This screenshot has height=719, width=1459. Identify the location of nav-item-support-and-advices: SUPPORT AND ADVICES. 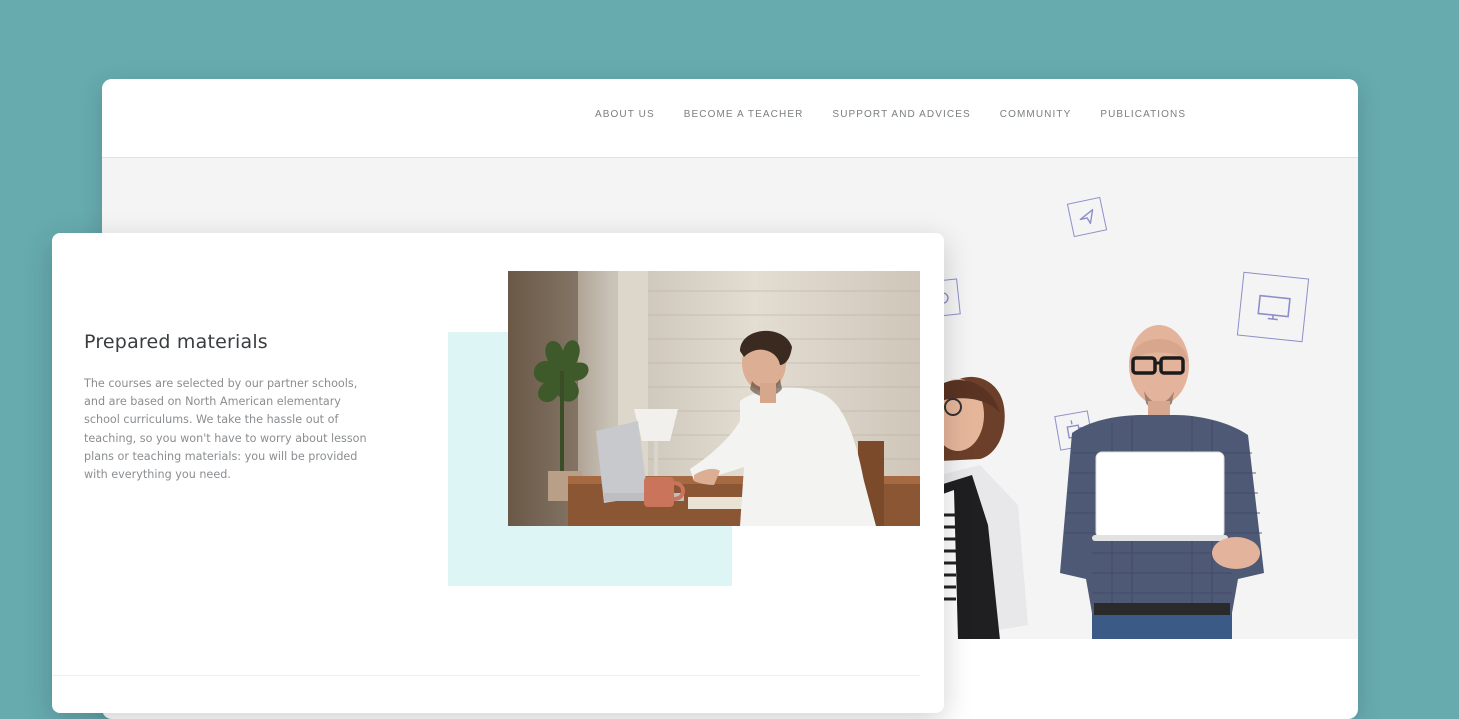
(901, 115).